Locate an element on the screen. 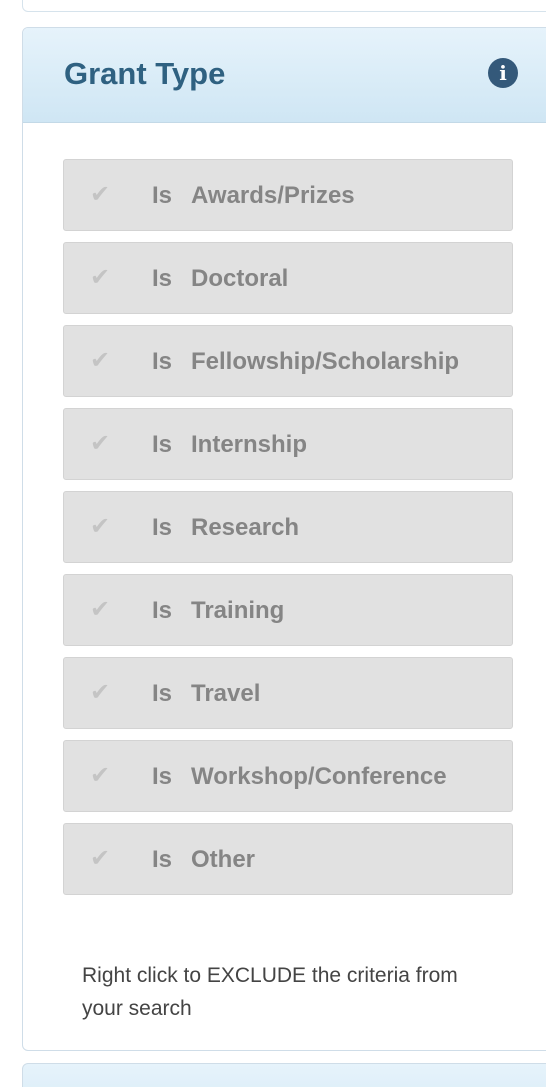 This screenshot has height=1087, width=546. next-panel-header is located at coordinates (284, 1075).